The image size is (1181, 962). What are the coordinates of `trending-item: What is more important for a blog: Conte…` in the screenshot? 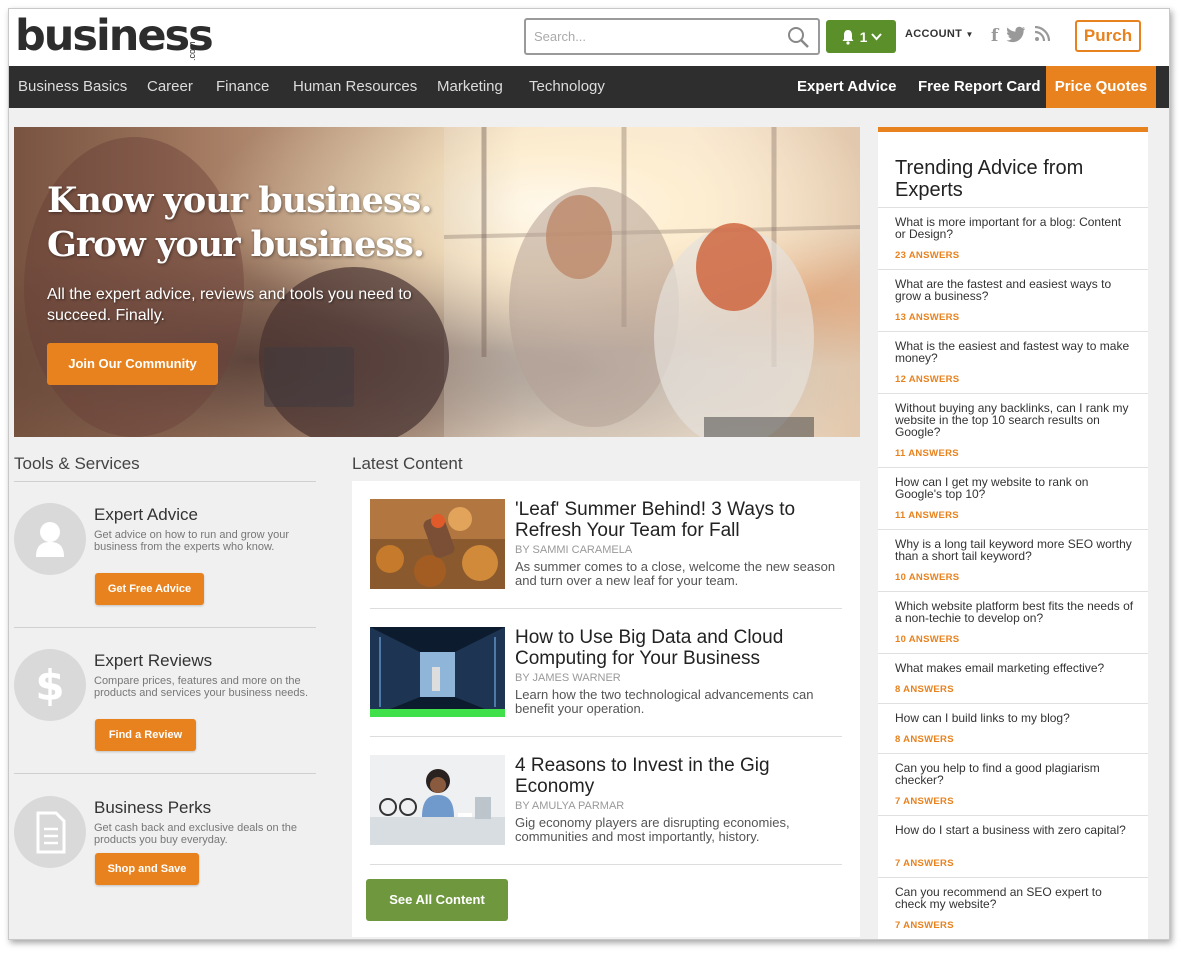 It's located at (1013, 238).